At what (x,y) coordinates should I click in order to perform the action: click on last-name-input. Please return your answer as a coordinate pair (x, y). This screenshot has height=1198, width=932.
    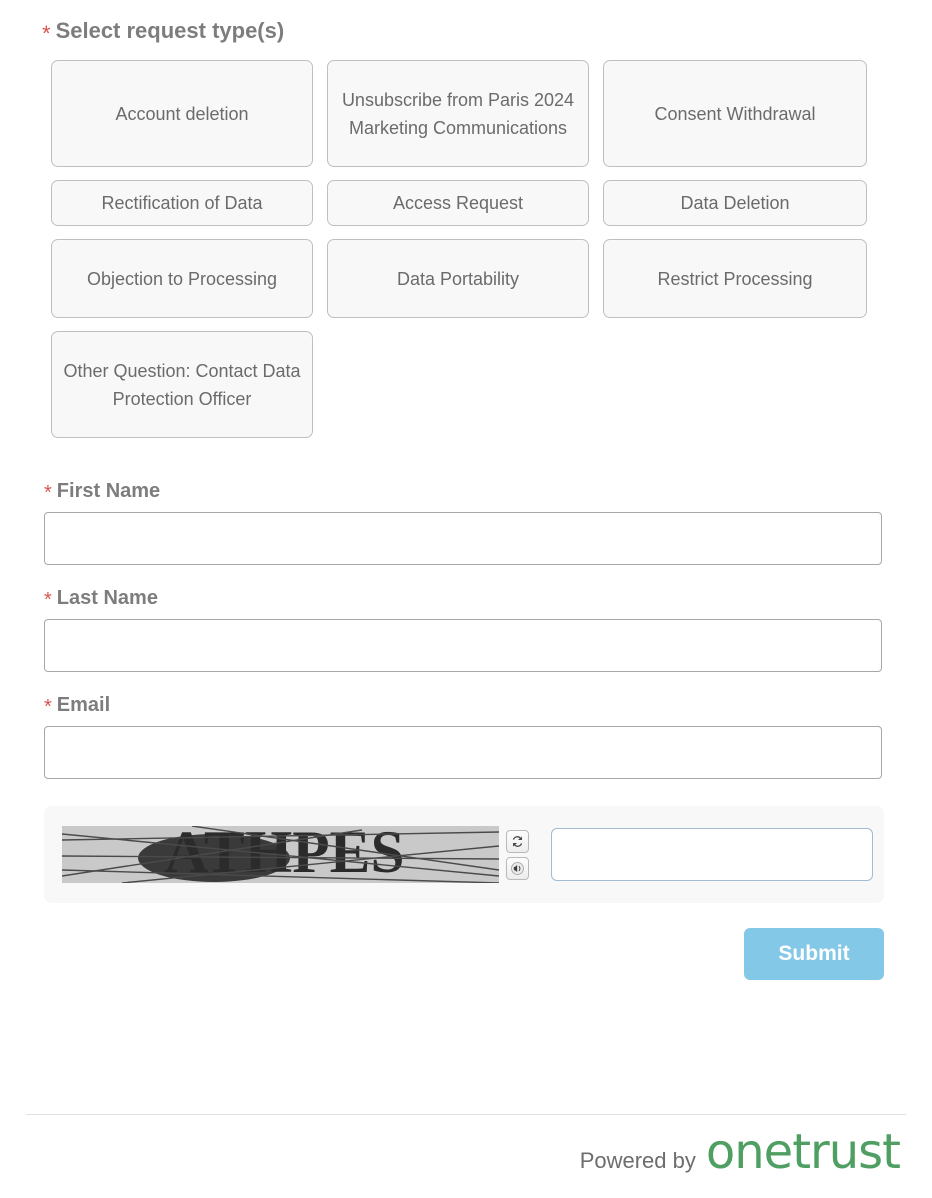
    Looking at the image, I should click on (463, 645).